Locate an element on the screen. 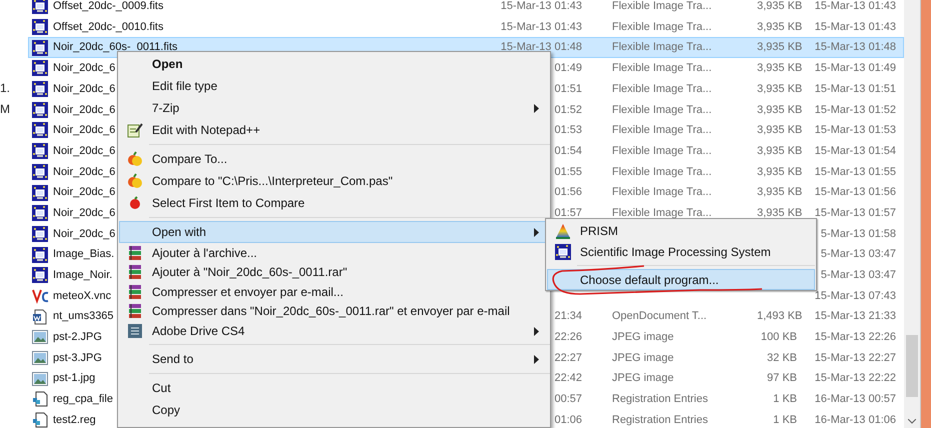 Image resolution: width=931 pixels, height=428 pixels. file-name: meteoX.vnc is located at coordinates (82, 296).